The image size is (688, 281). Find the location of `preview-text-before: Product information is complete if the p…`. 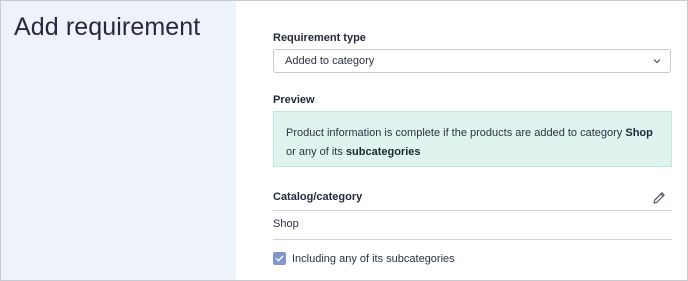

preview-text-before: Product information is complete if the p… is located at coordinates (456, 133).